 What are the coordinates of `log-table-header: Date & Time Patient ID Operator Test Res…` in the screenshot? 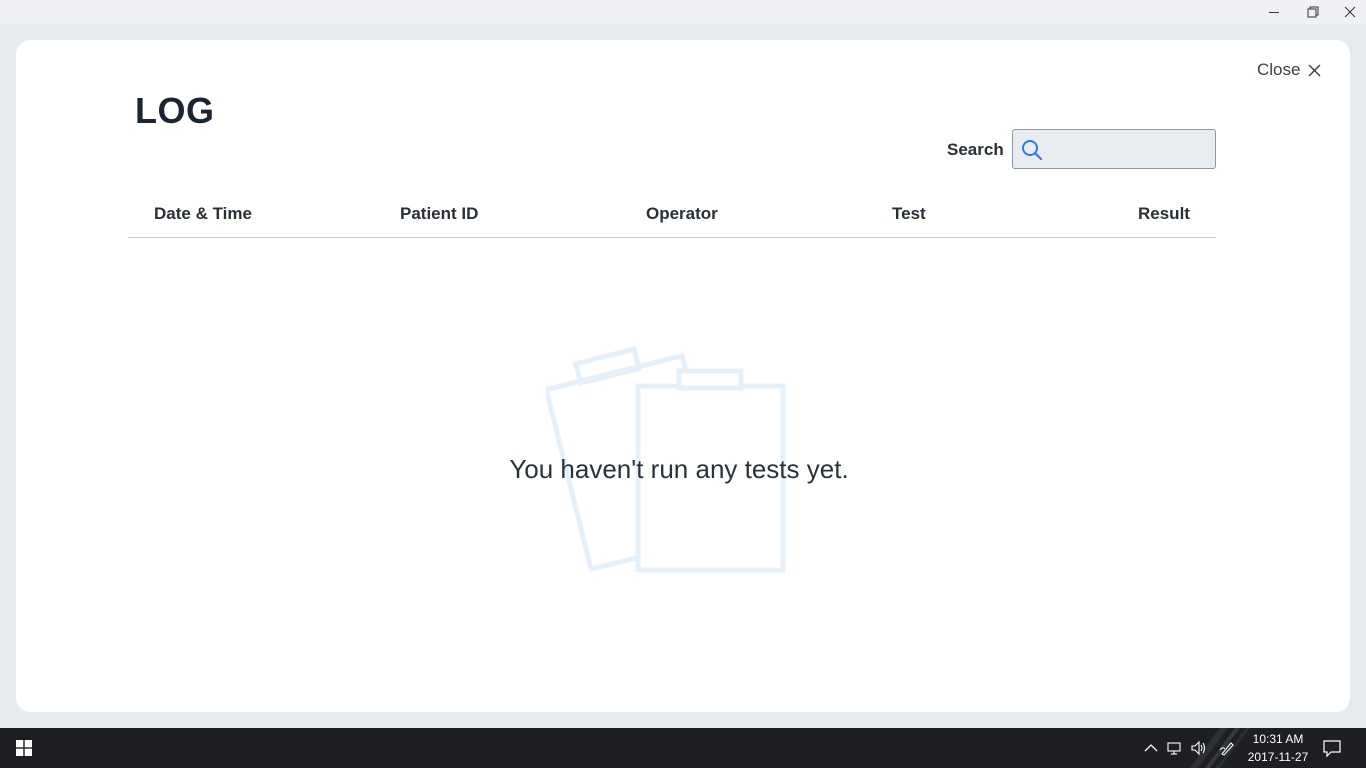 It's located at (672, 218).